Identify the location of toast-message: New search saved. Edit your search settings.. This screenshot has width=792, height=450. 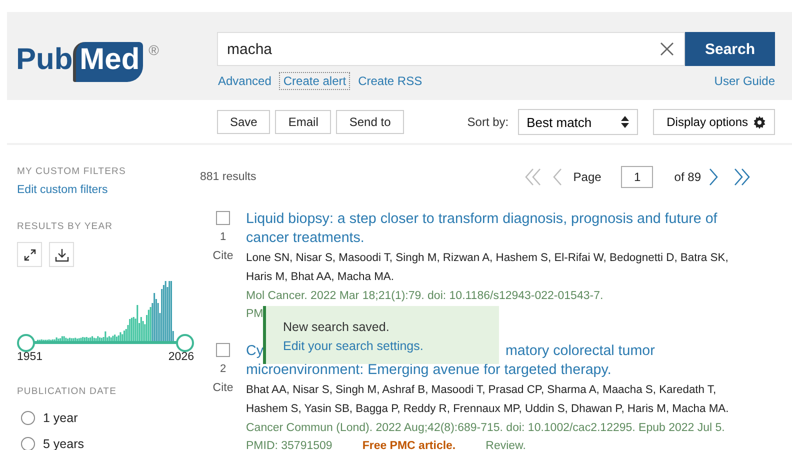
(384, 337).